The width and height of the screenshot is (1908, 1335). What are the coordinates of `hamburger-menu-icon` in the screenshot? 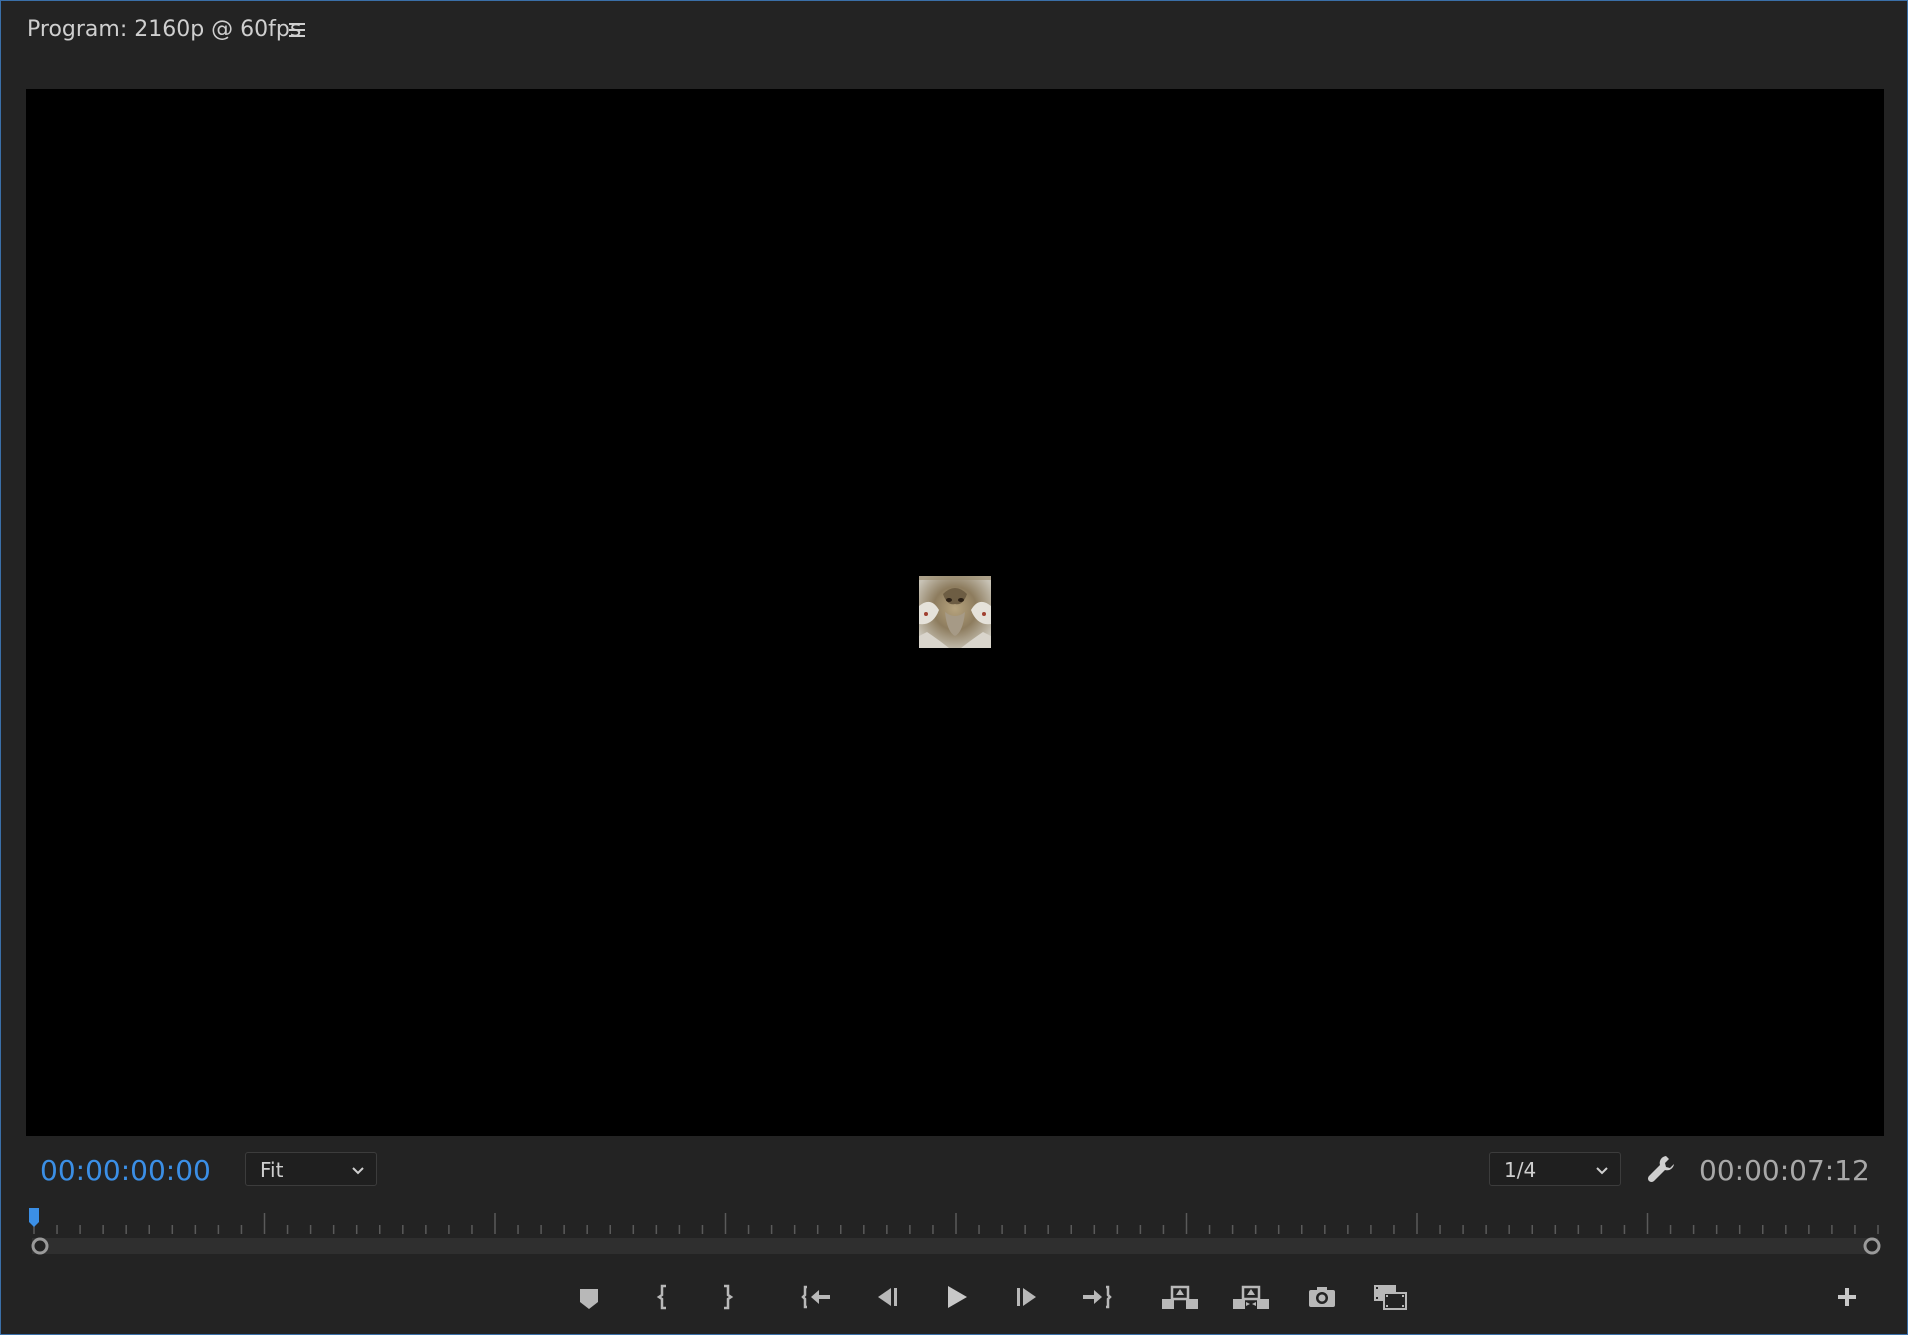 It's located at (297, 30).